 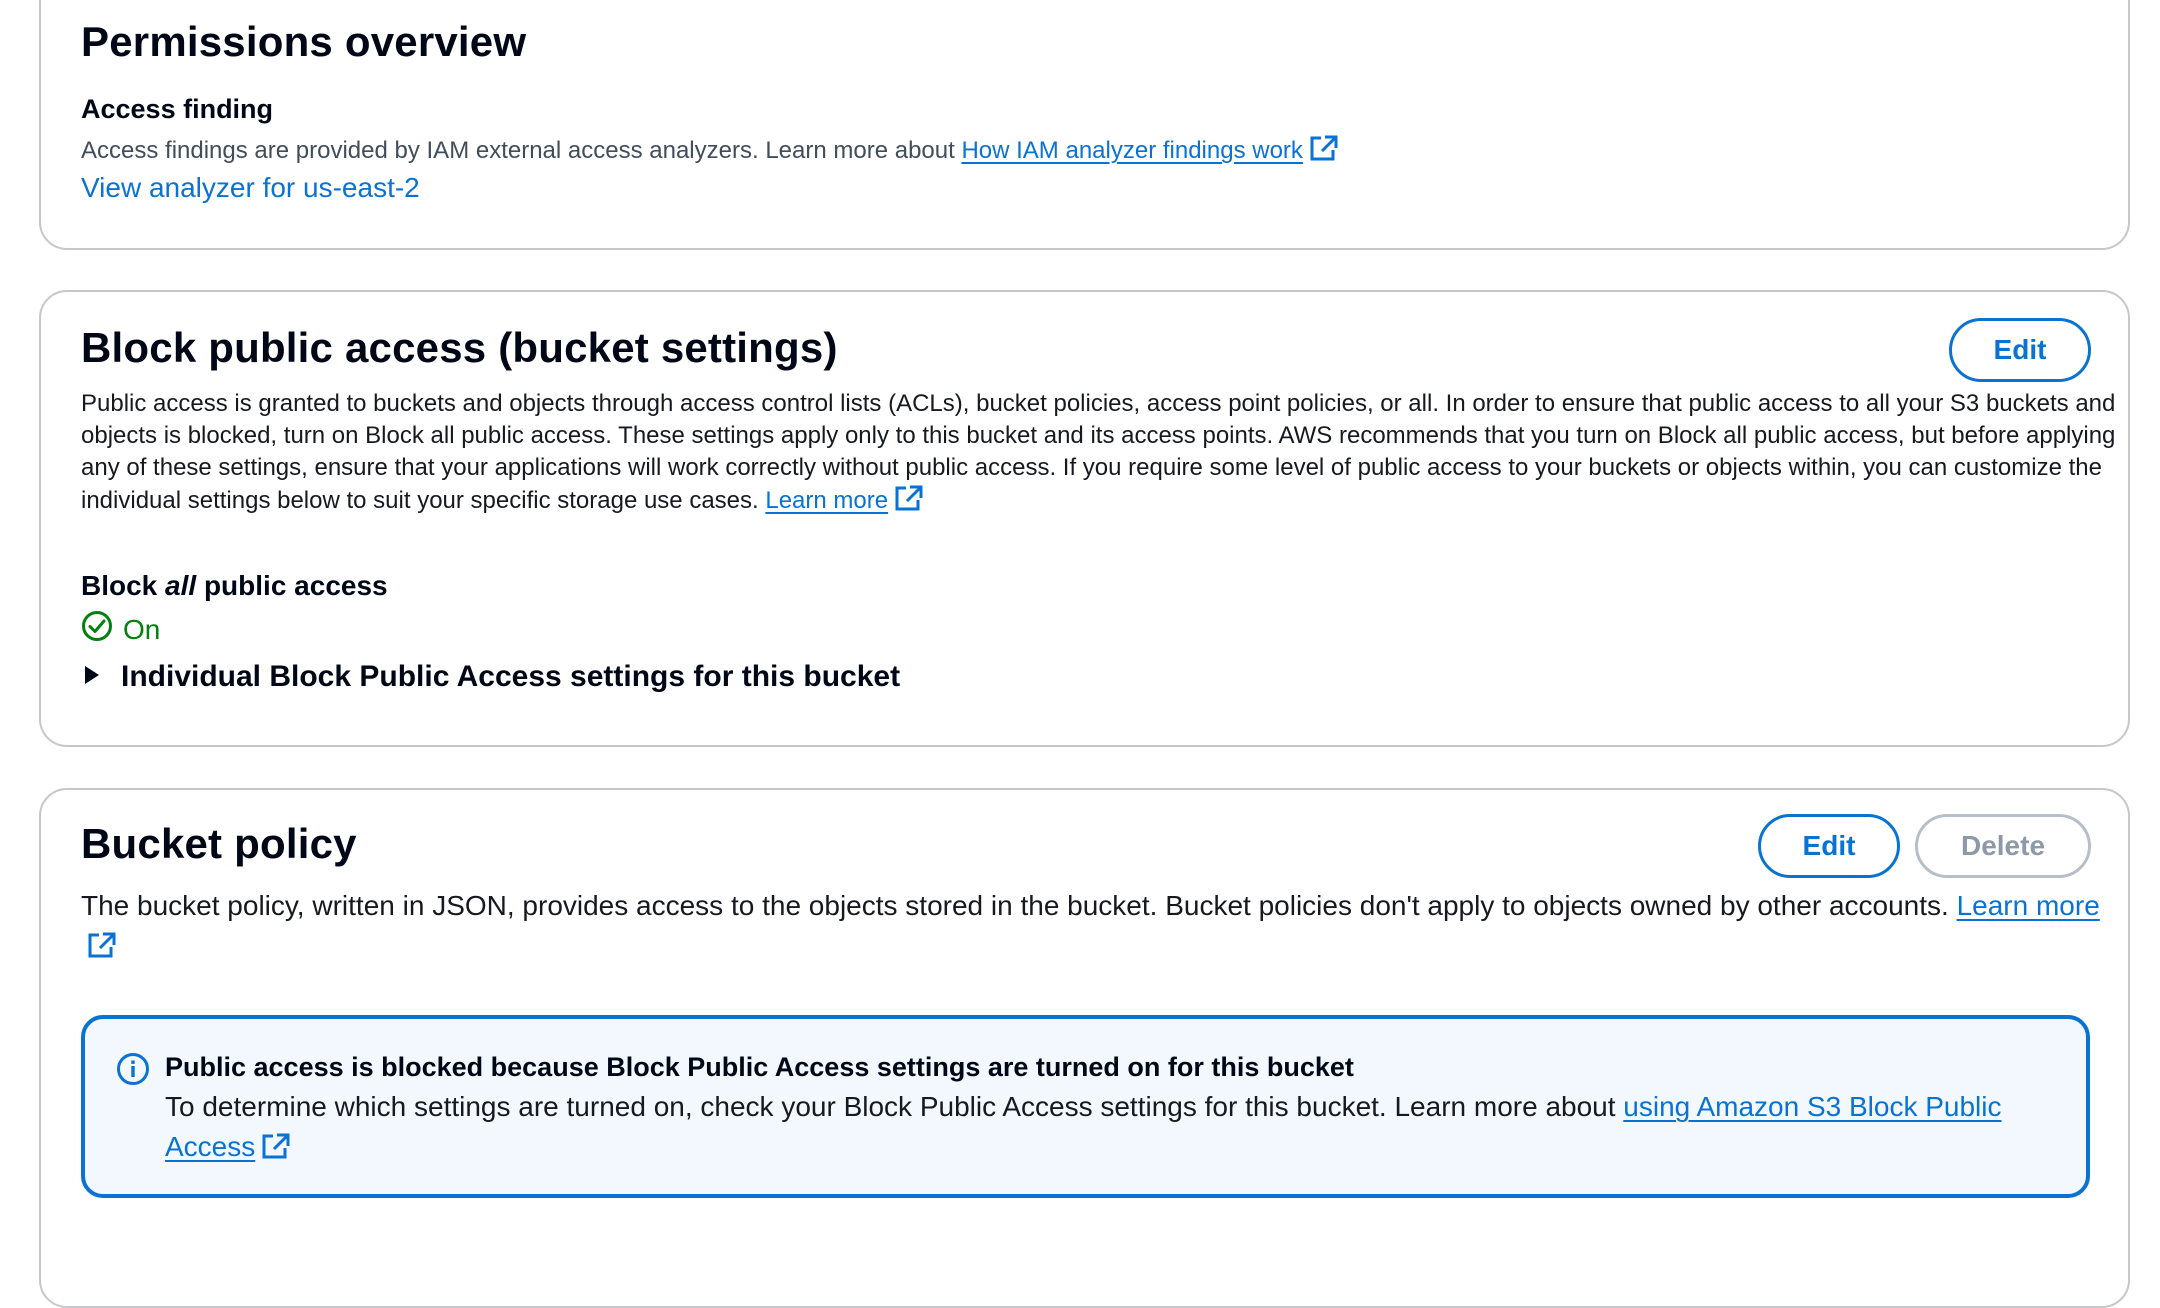 I want to click on block-all-emphasis: all, so click(x=181, y=585).